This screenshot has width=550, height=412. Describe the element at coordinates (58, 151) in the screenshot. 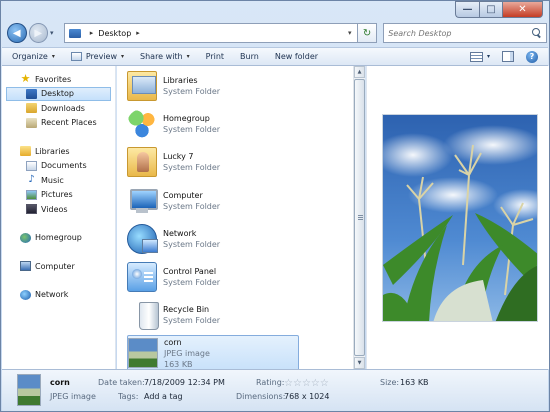

I see `sidebar-item-libraries: Libraries` at that location.